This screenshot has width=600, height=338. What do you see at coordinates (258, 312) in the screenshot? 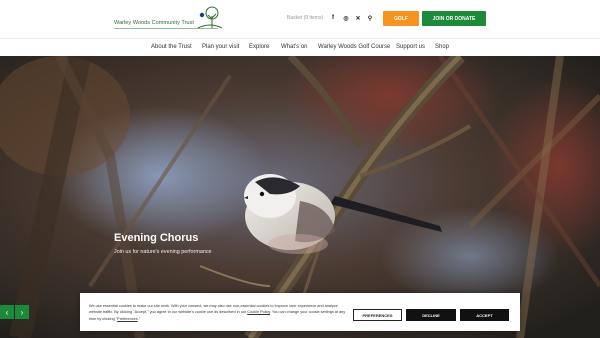
I see `cookie-policy-link: Cookie Policy` at bounding box center [258, 312].